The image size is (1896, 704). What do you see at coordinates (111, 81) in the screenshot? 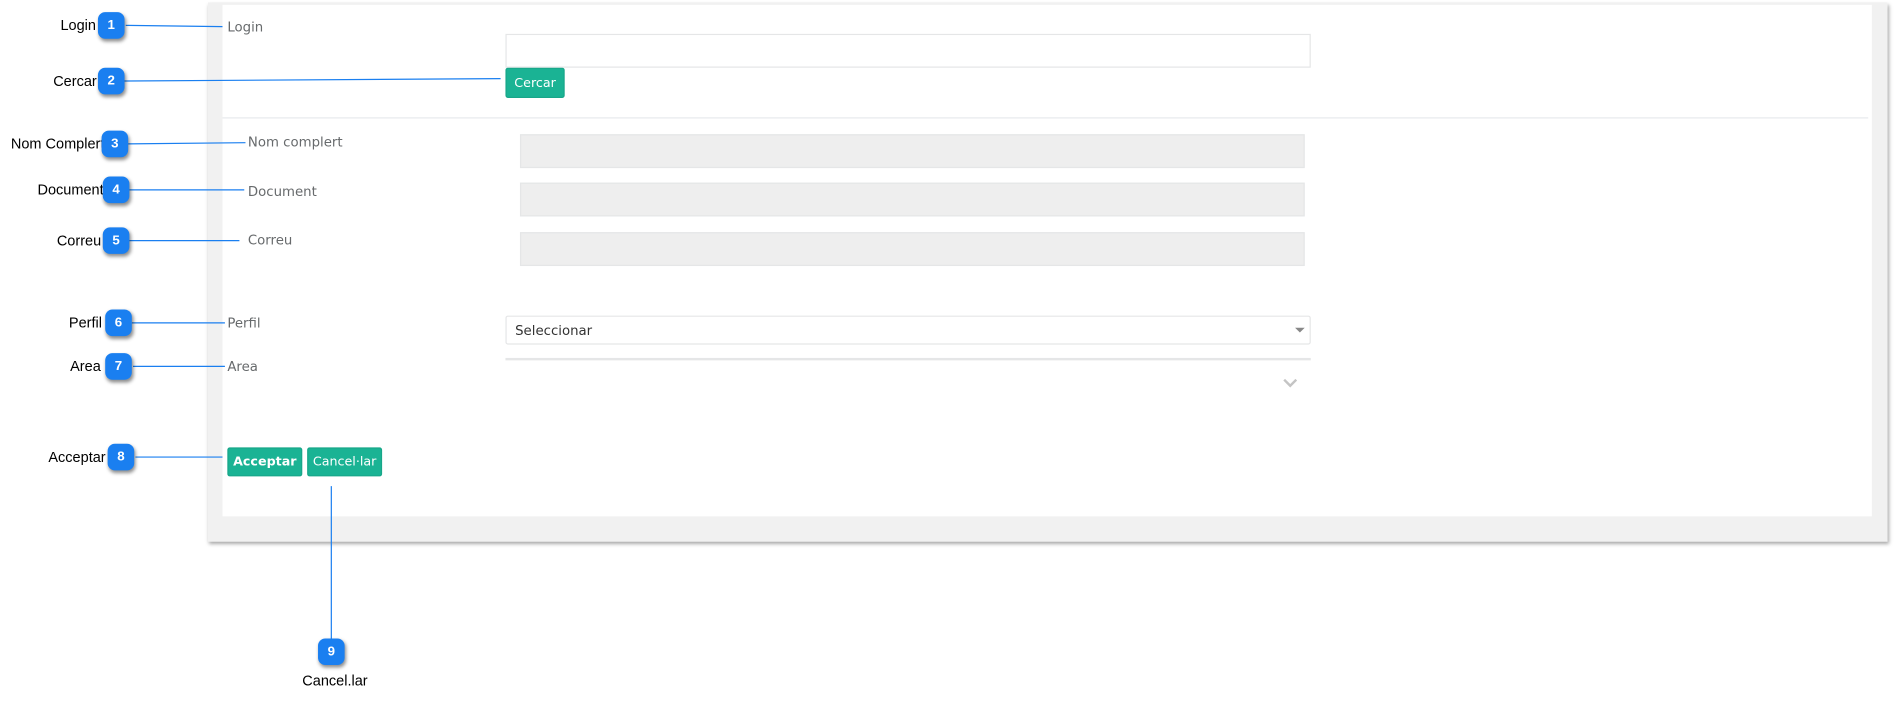
I see `callout-badge: 2` at bounding box center [111, 81].